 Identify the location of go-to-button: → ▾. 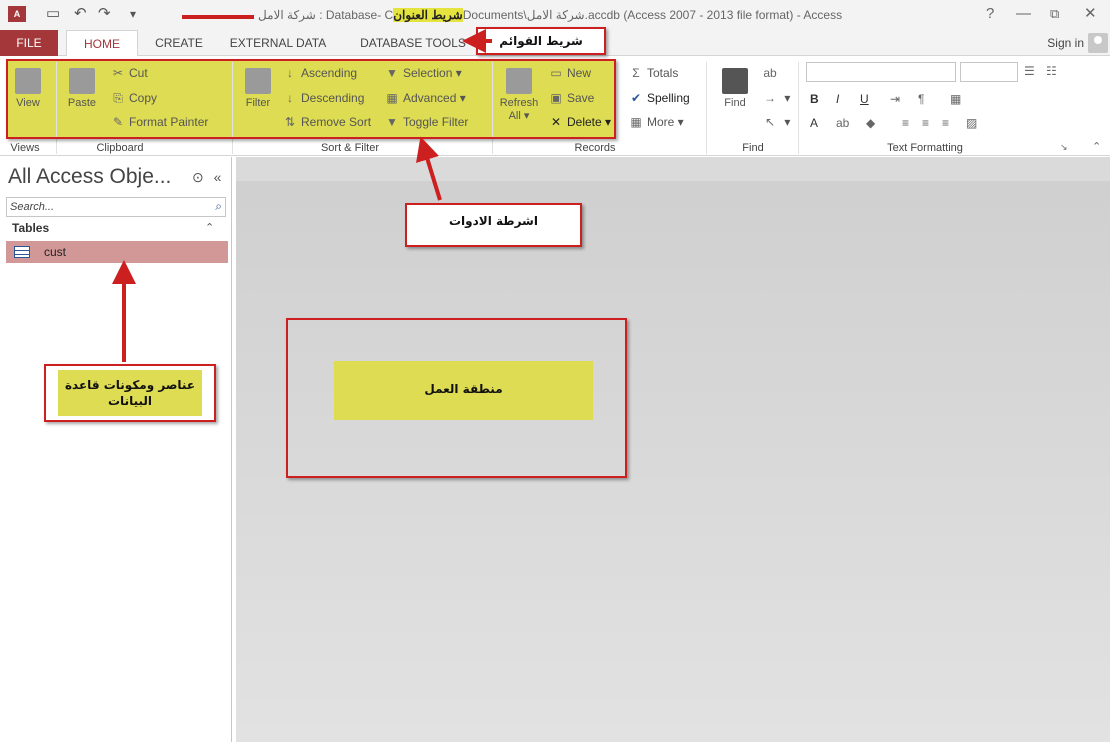
(776, 98).